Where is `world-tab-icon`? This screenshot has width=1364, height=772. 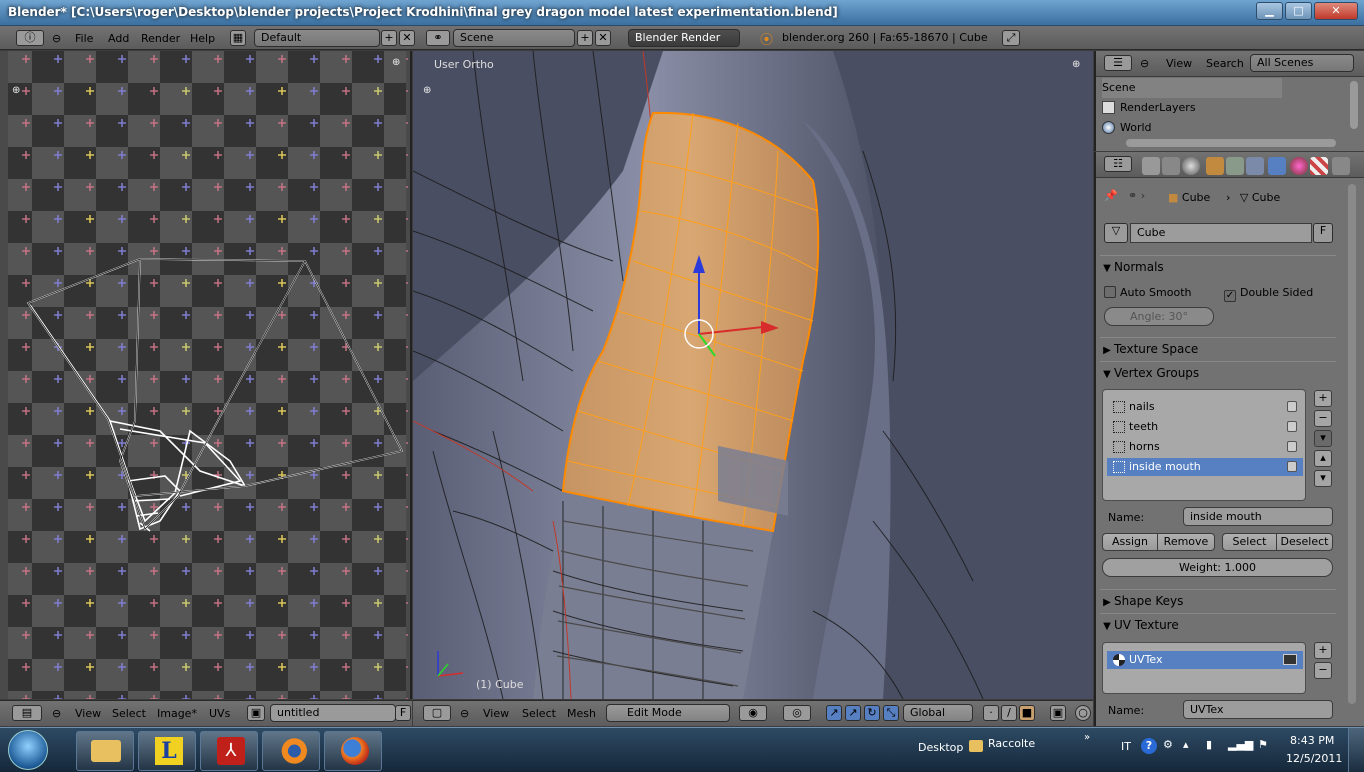 world-tab-icon is located at coordinates (1191, 166).